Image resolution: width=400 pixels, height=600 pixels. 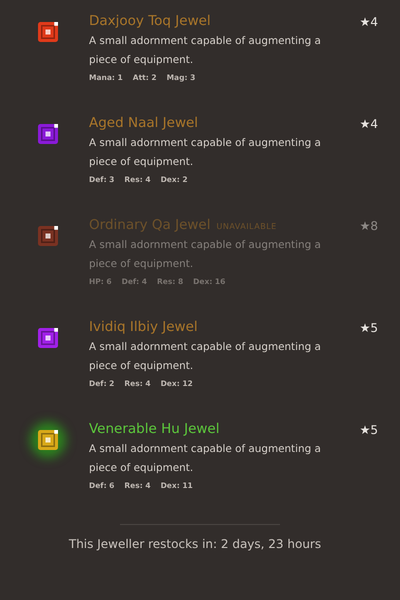 What do you see at coordinates (246, 226) in the screenshot?
I see `unavailable-label: UNAVAILABLE` at bounding box center [246, 226].